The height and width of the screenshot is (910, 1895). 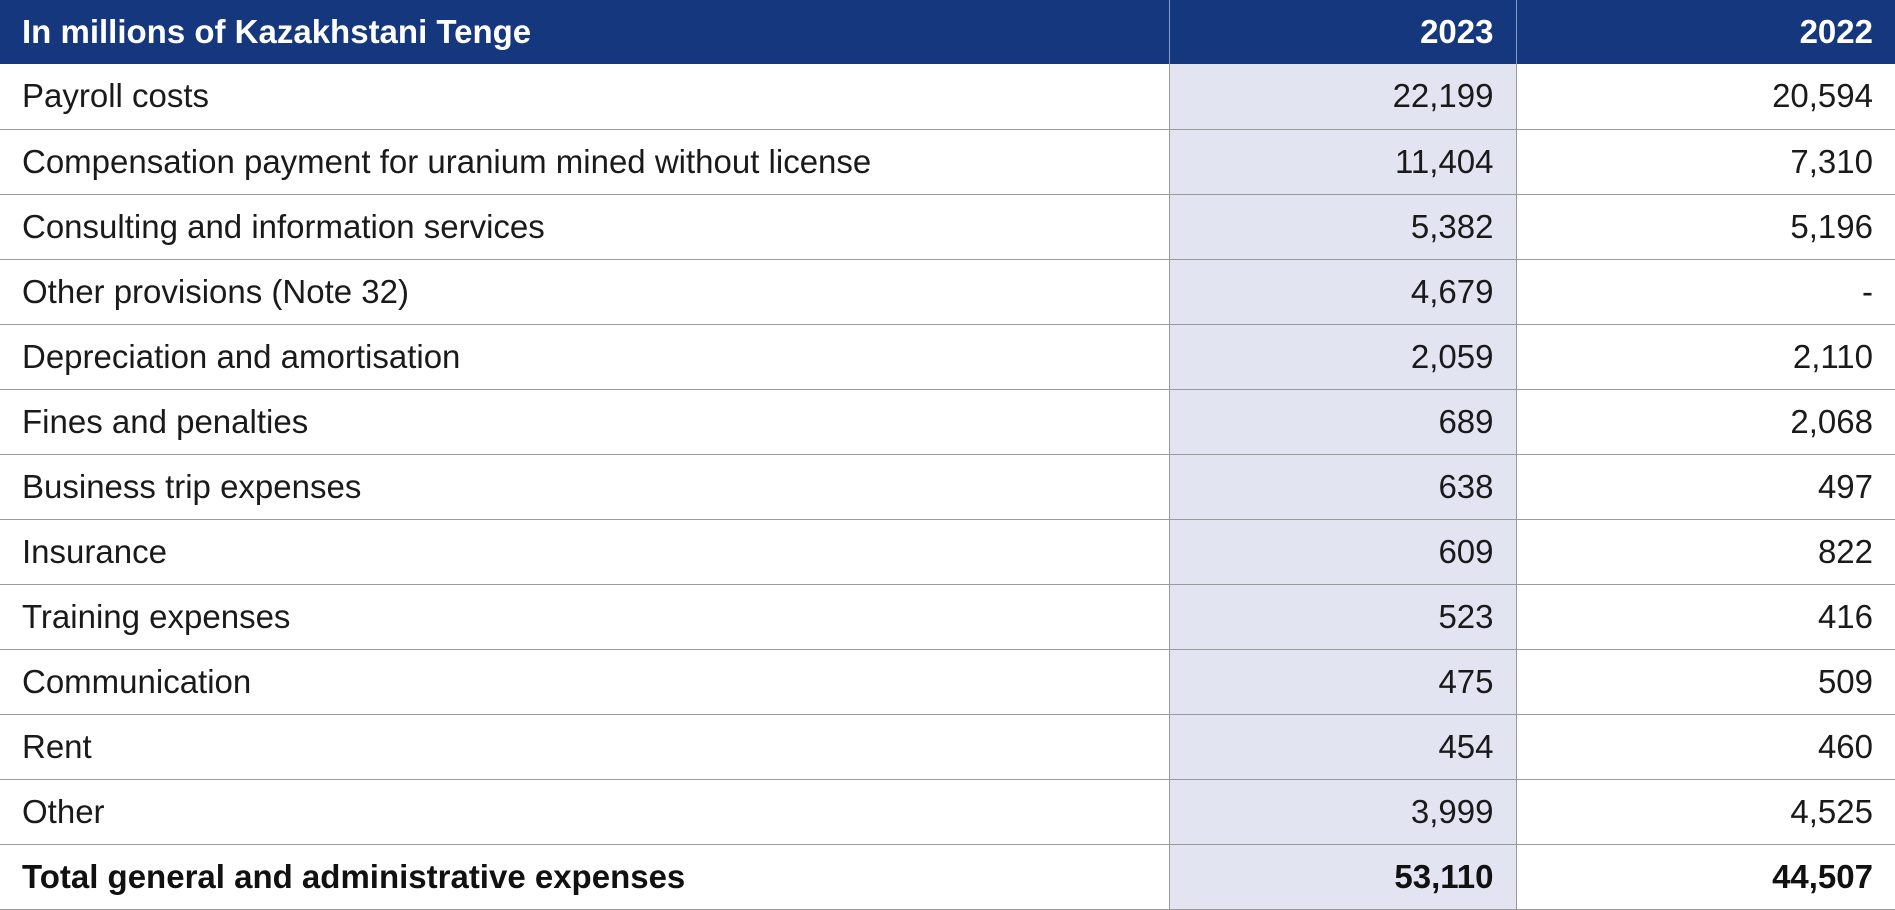 I want to click on value-2023: 5,382, so click(x=1342, y=227).